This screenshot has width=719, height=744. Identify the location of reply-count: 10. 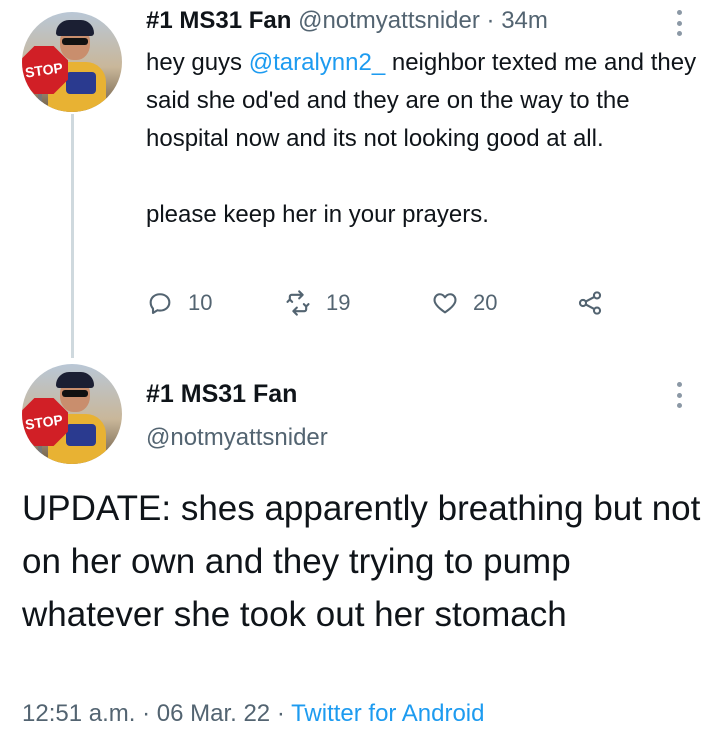
(200, 302).